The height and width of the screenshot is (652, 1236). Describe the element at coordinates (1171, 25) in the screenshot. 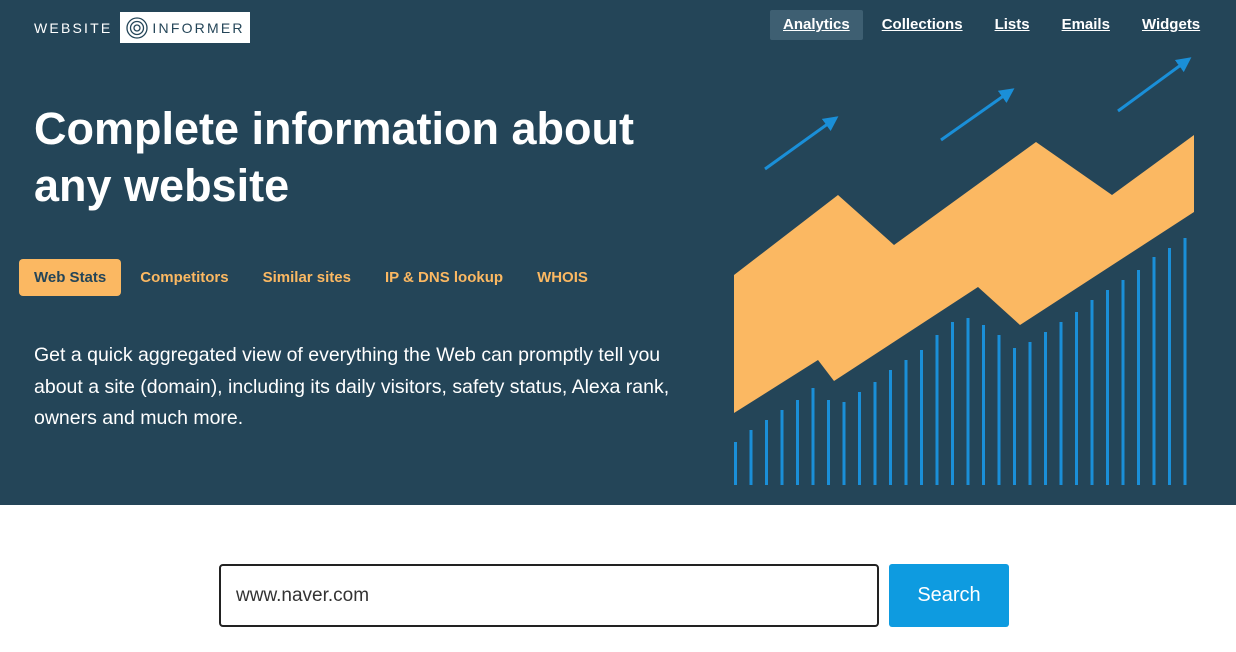

I see `nav-widgets: Widgets` at that location.